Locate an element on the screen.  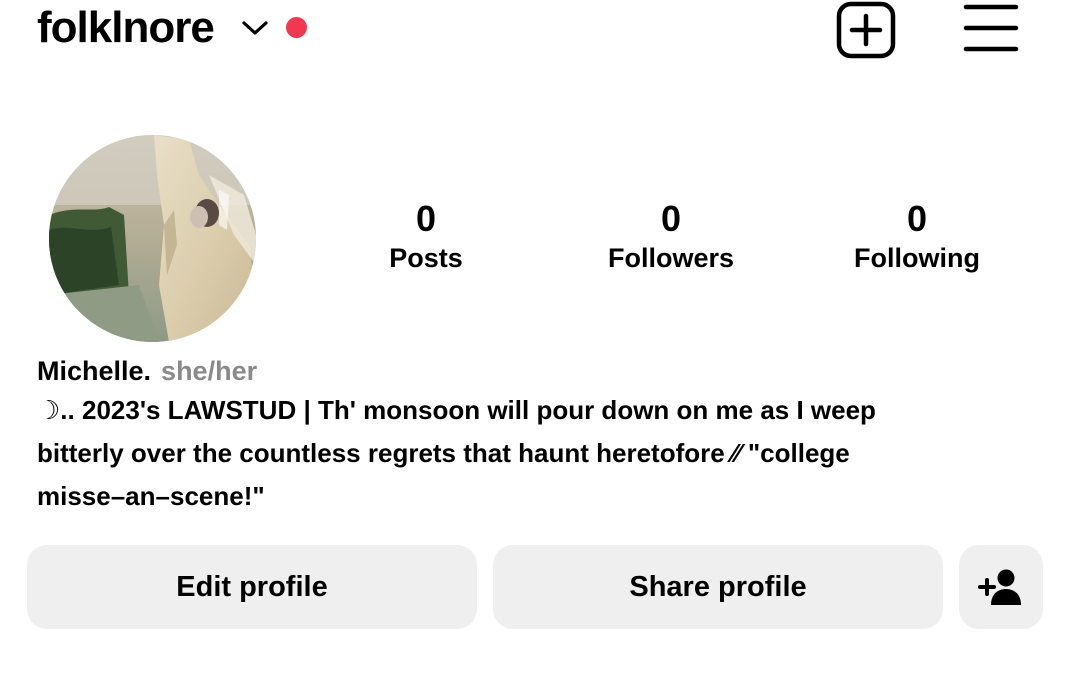
pronouns: she/her is located at coordinates (209, 371).